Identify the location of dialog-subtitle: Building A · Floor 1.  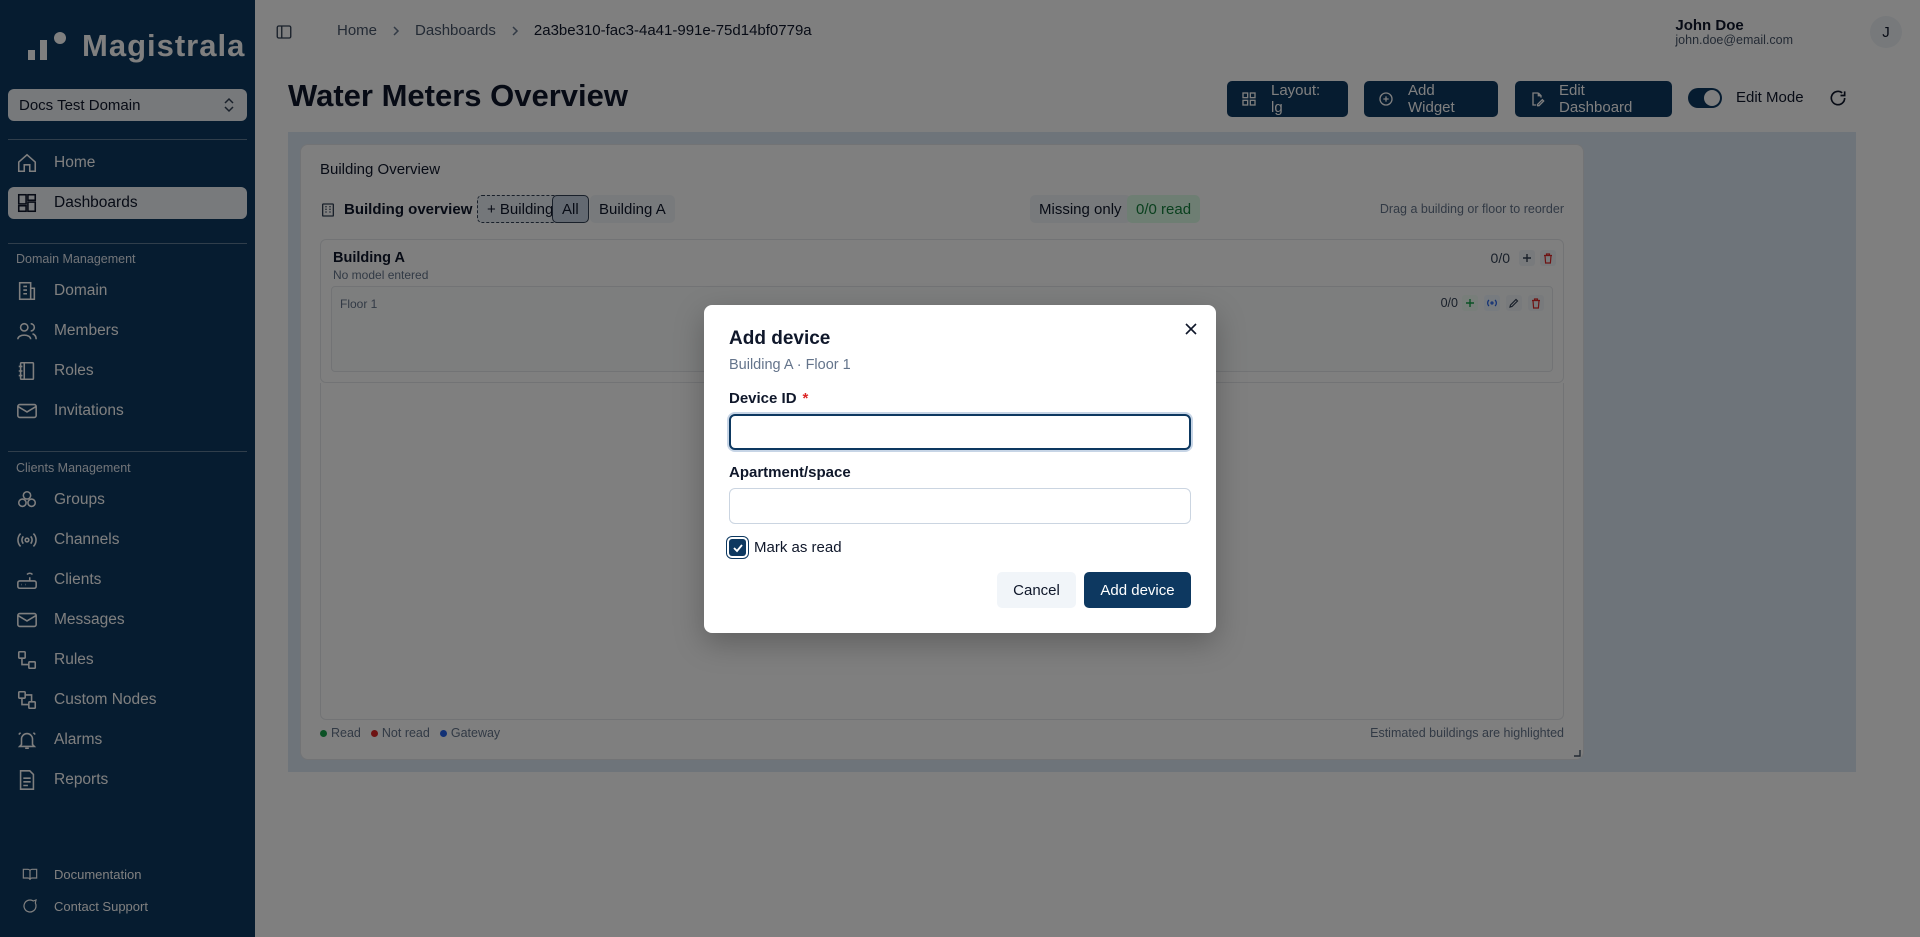
(790, 365).